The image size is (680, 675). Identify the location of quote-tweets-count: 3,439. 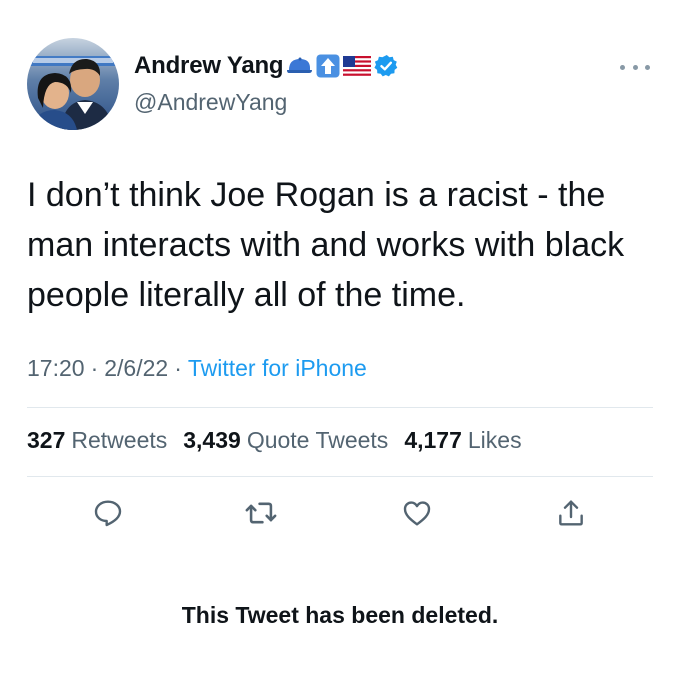
(212, 440).